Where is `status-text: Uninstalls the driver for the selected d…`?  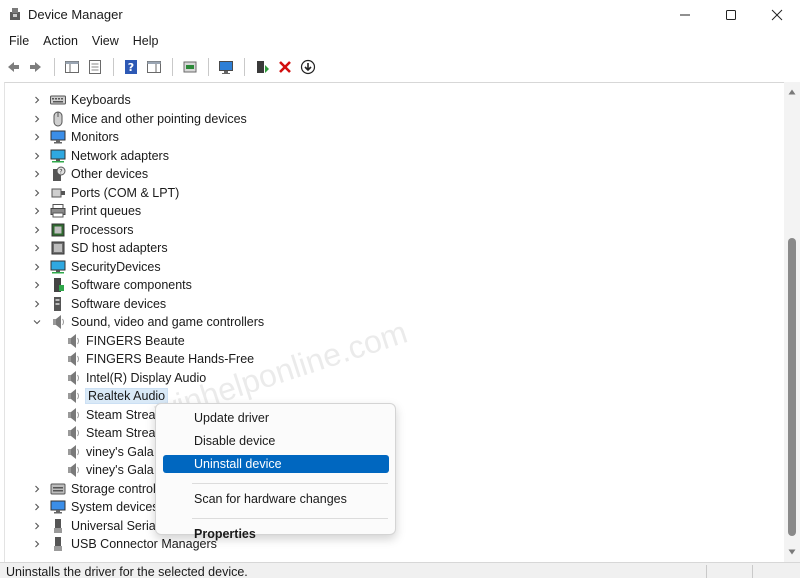
status-text: Uninstalls the driver for the selected d… is located at coordinates (127, 571).